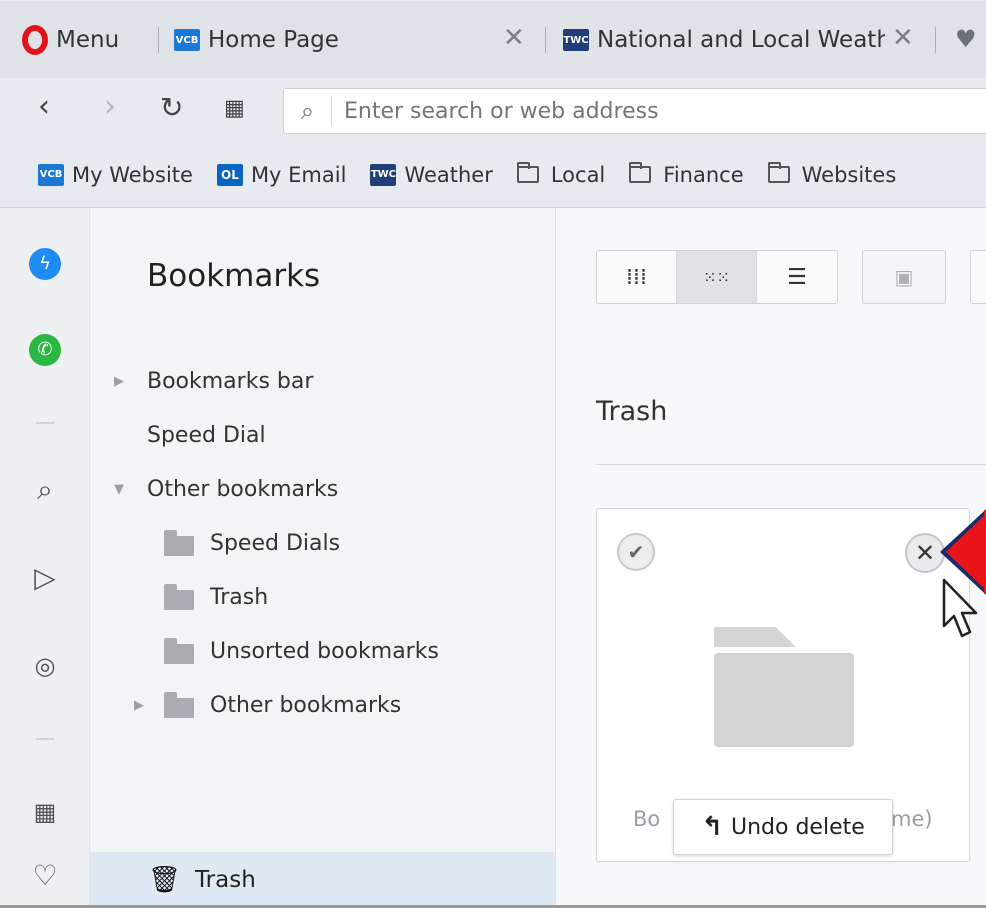 This screenshot has height=908, width=986. I want to click on messenger-icon: ϟ, so click(45, 264).